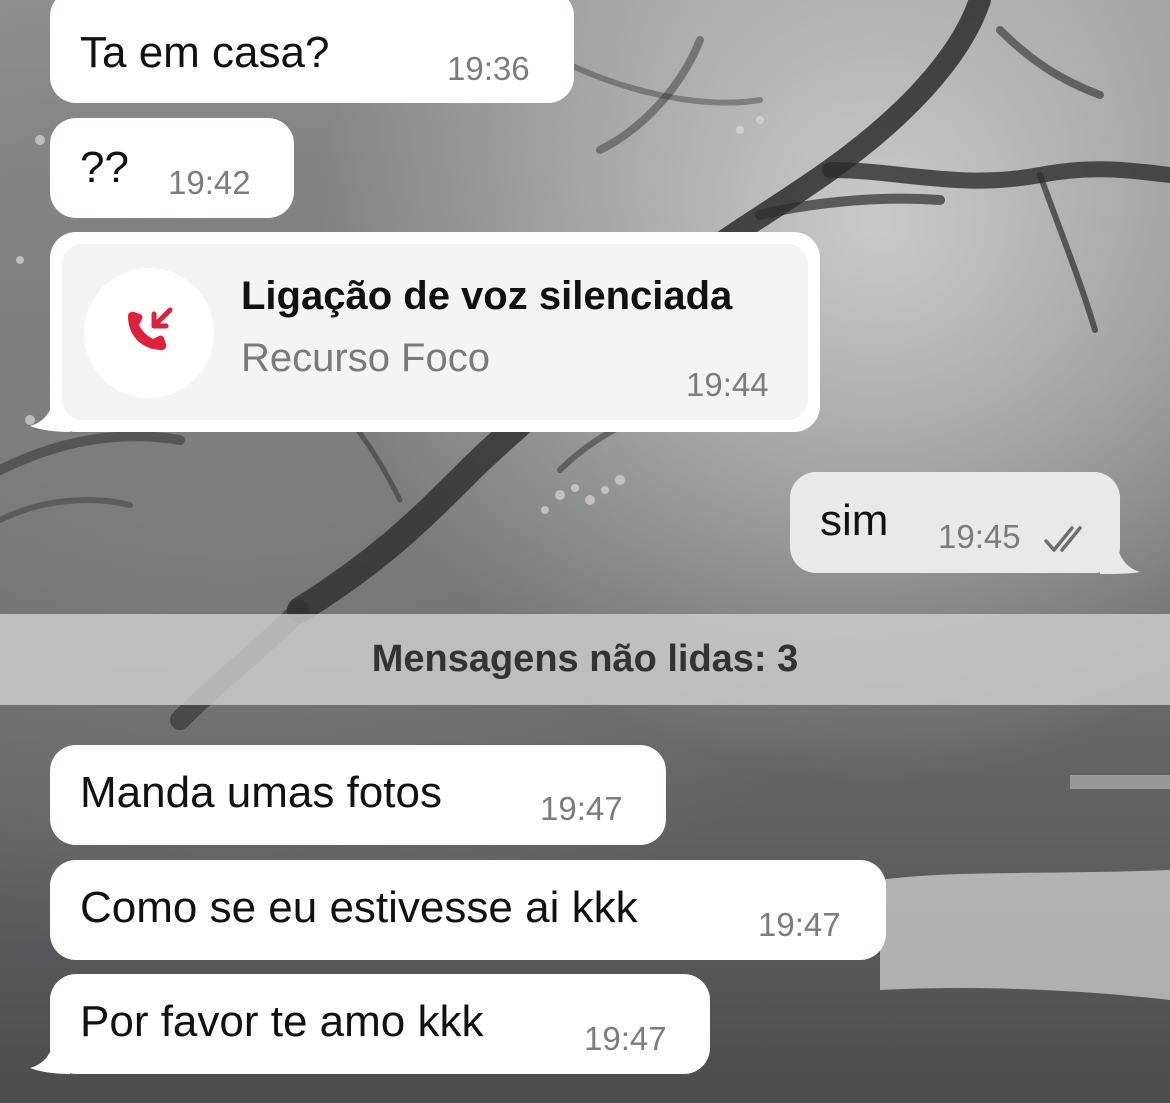 This screenshot has height=1103, width=1170. I want to click on message-text: Ta em casa?, so click(205, 52).